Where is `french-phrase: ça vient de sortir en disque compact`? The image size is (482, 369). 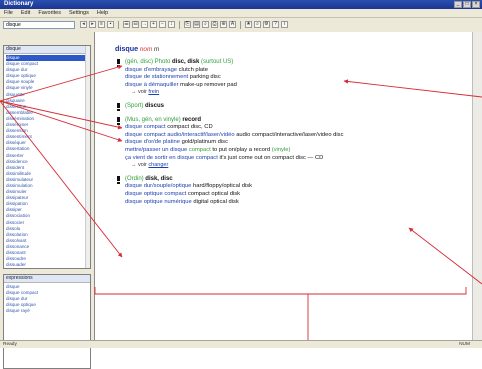
french-phrase: ça vient de sortir en disque compact is located at coordinates (171, 158).